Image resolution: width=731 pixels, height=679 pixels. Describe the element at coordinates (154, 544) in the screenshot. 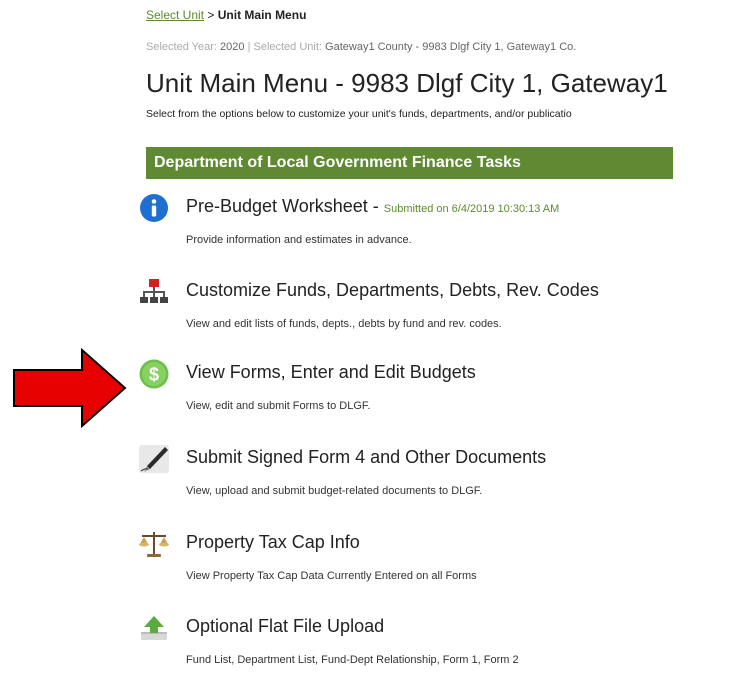

I see `scales-icon` at that location.